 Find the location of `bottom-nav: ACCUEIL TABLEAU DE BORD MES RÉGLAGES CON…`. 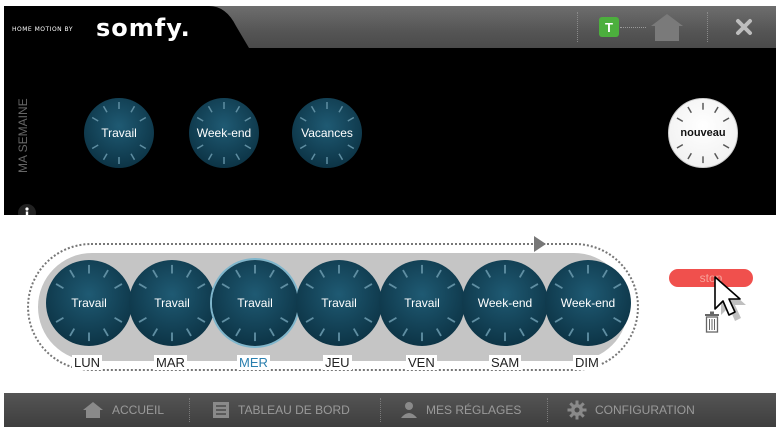

bottom-nav: ACCUEIL TABLEAU DE BORD MES RÉGLAGES CON… is located at coordinates (390, 410).